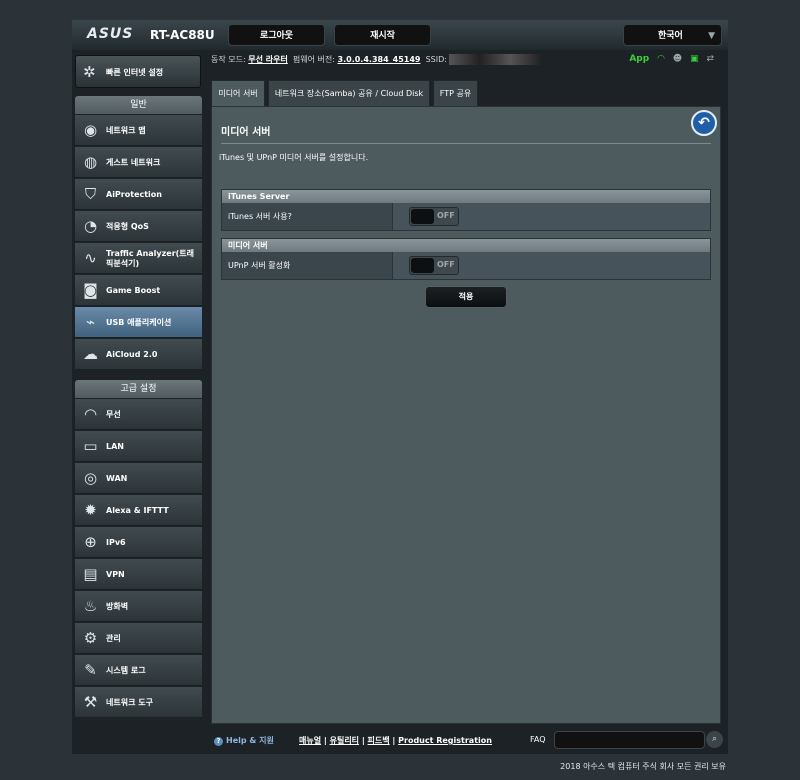  What do you see at coordinates (133, 290) in the screenshot?
I see `sidebar-item-label: Game Boost` at bounding box center [133, 290].